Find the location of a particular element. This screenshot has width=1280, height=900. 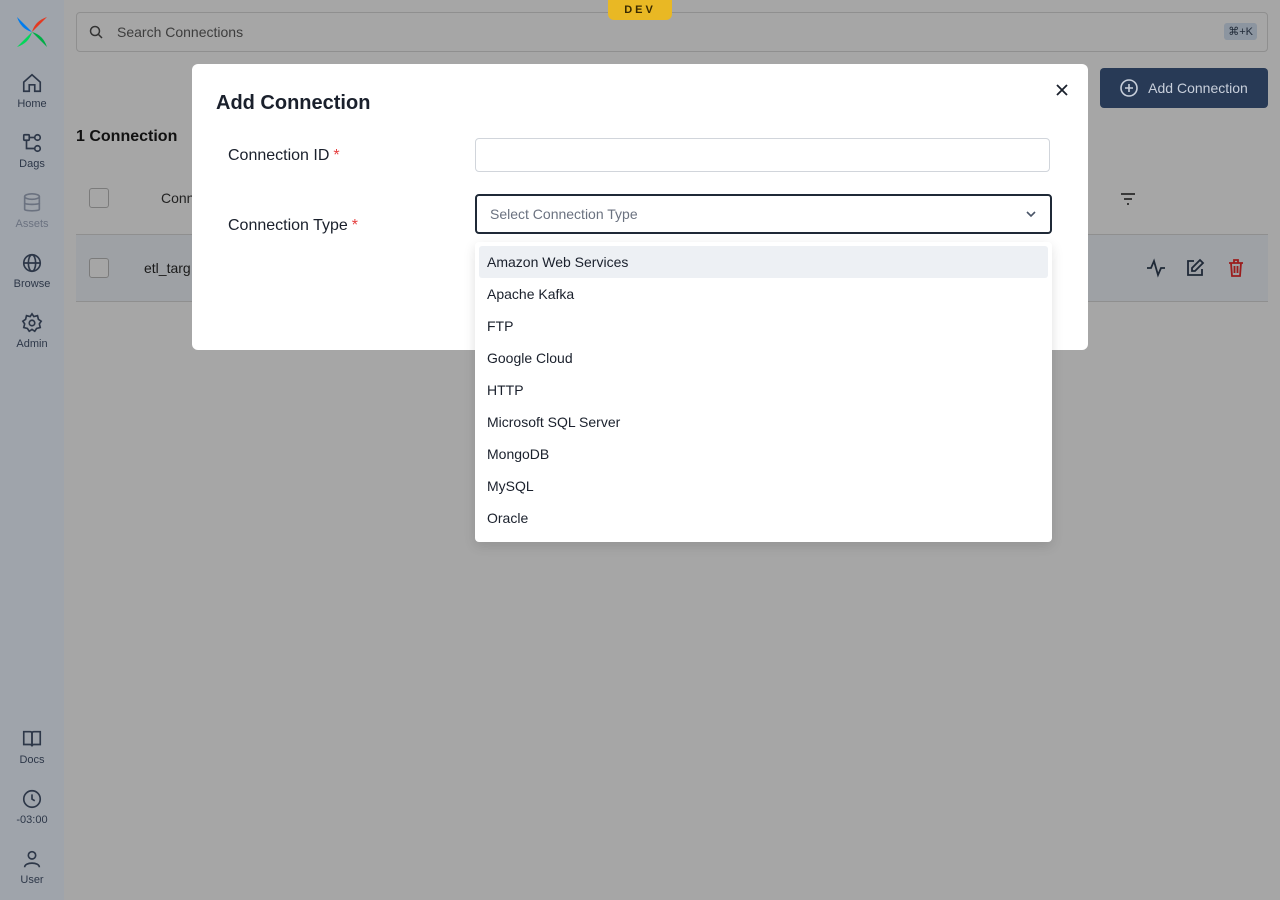

globe-icon is located at coordinates (32, 263).